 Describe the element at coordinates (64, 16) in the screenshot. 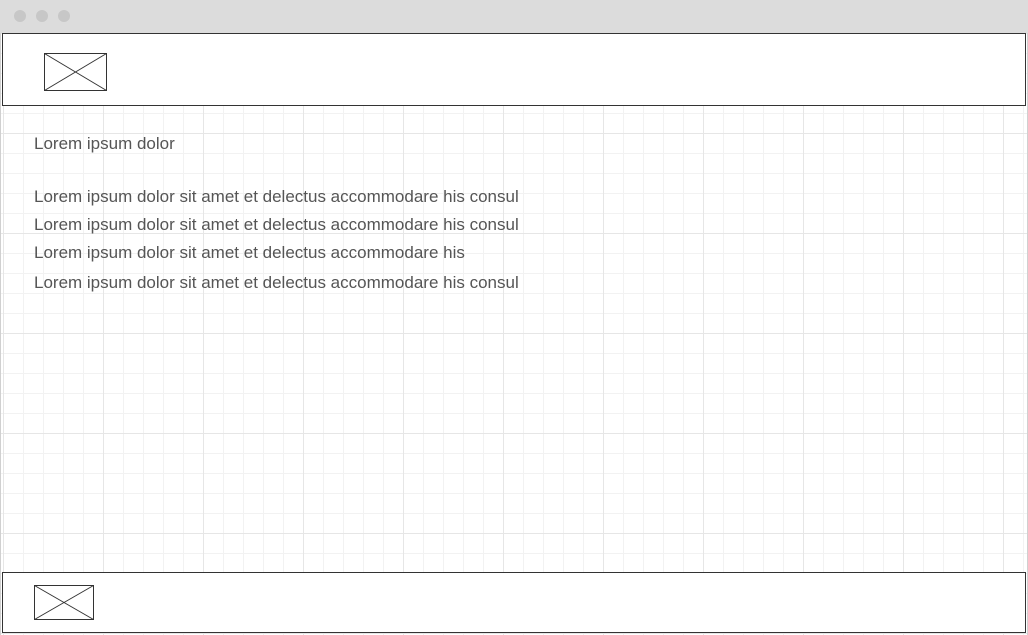

I see `maximize-window-dot` at that location.